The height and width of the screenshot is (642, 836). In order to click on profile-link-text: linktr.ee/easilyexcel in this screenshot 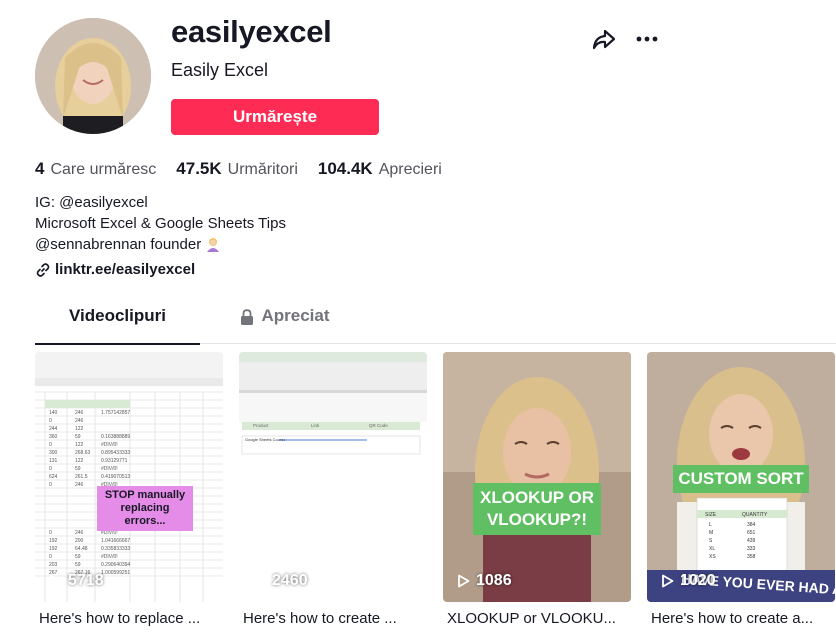, I will do `click(125, 269)`.